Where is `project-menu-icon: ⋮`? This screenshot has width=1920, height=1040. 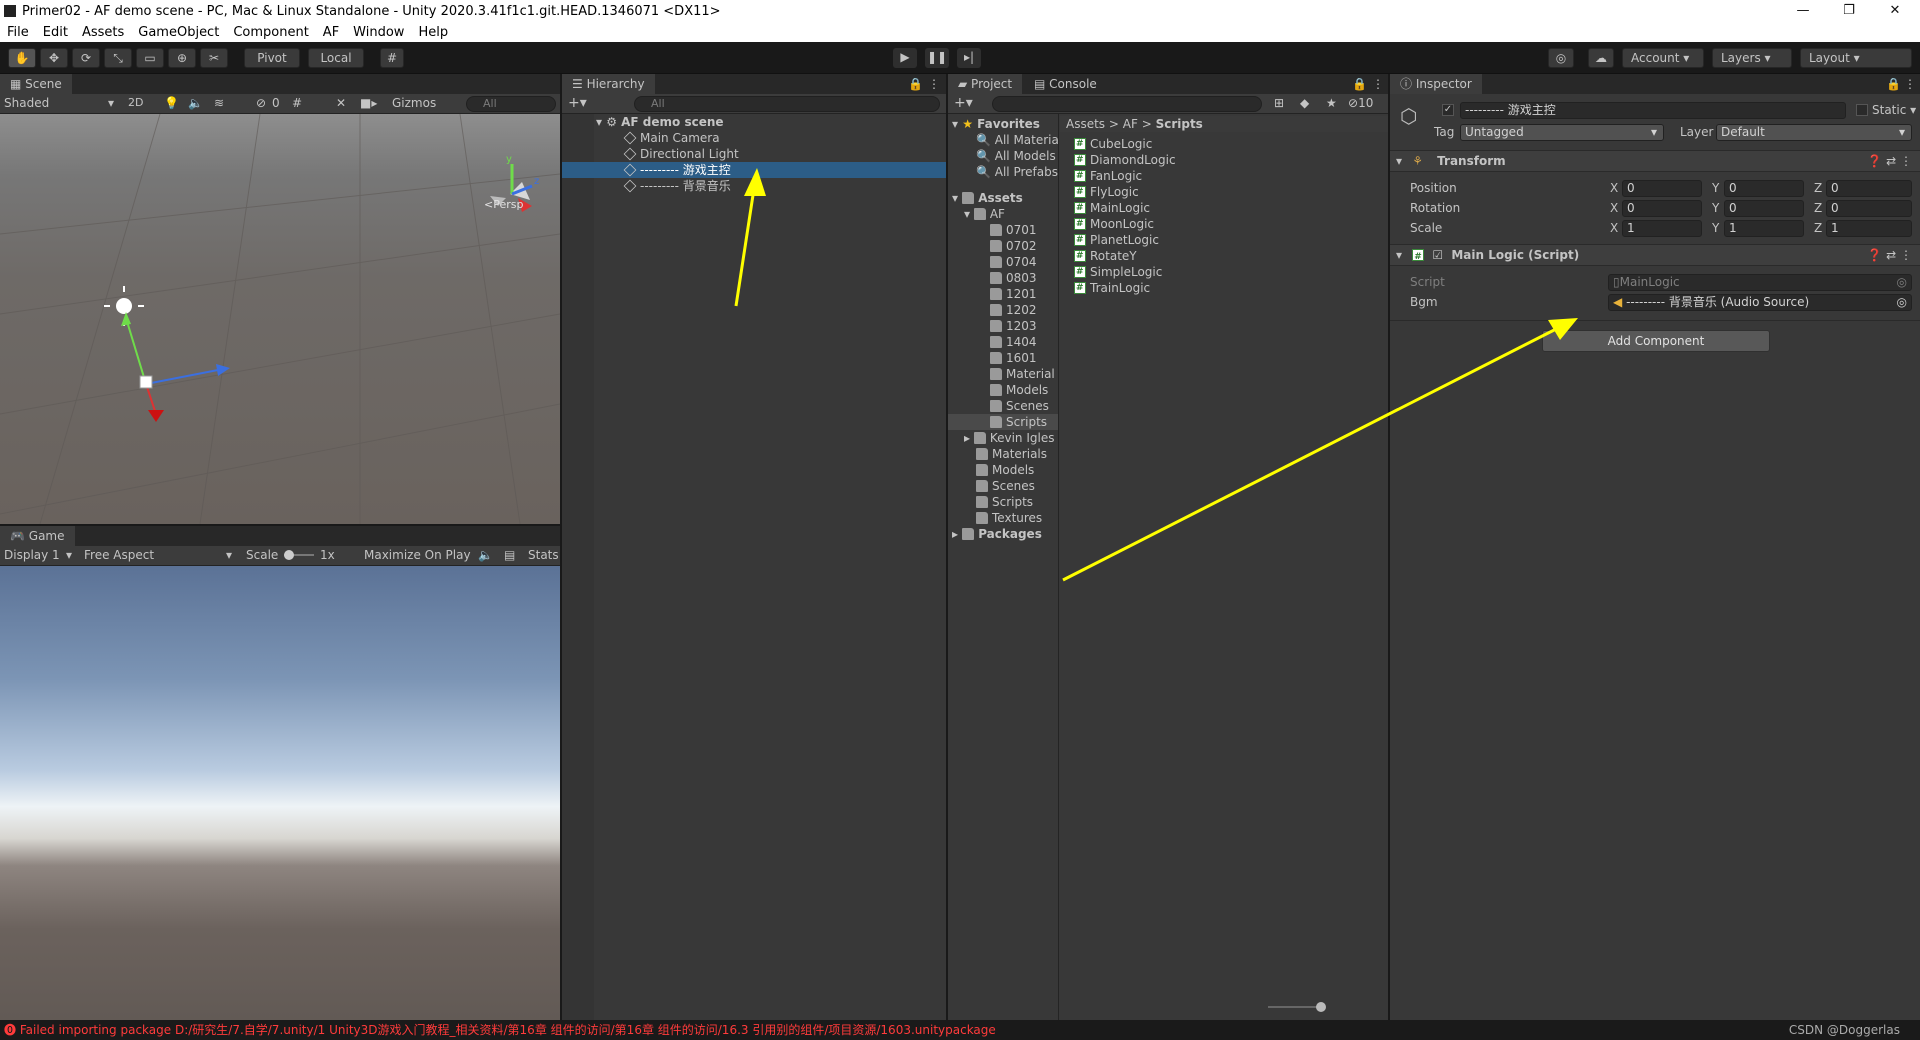
project-menu-icon: ⋮ is located at coordinates (1378, 84).